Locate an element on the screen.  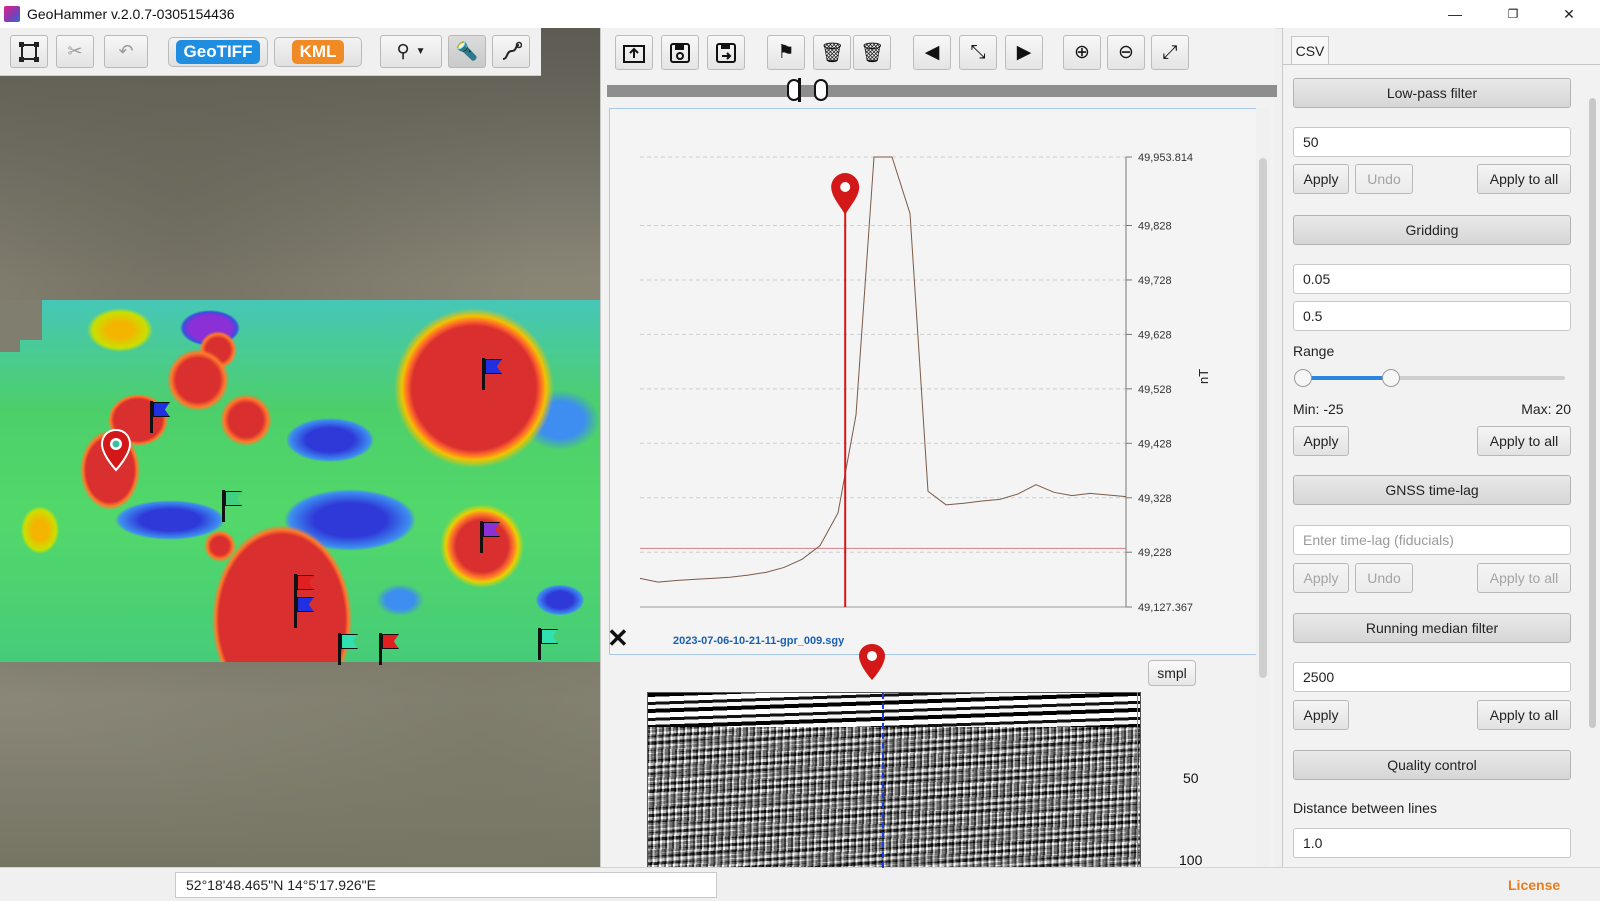
title-bar: GeoHammer v.2.0.7-0305154436 — ❐ ✕ is located at coordinates (800, 14).